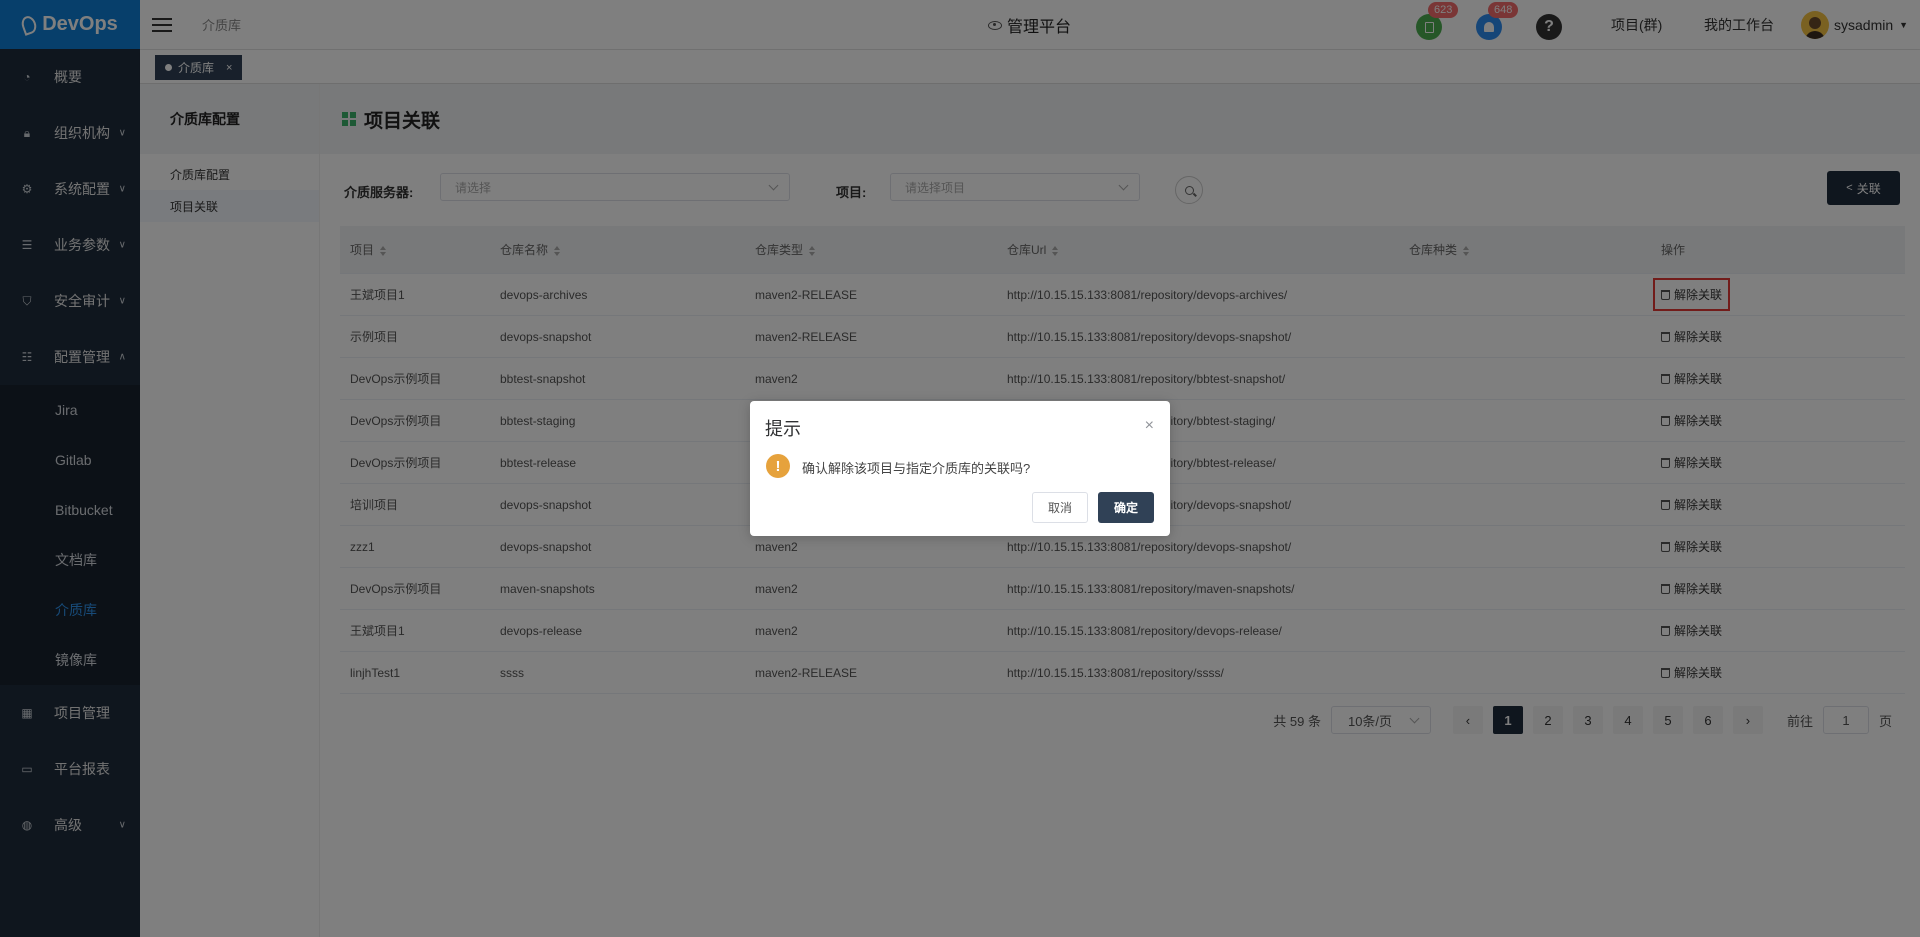 The height and width of the screenshot is (937, 1920). What do you see at coordinates (783, 429) in the screenshot?
I see `dialog-title: 提示` at bounding box center [783, 429].